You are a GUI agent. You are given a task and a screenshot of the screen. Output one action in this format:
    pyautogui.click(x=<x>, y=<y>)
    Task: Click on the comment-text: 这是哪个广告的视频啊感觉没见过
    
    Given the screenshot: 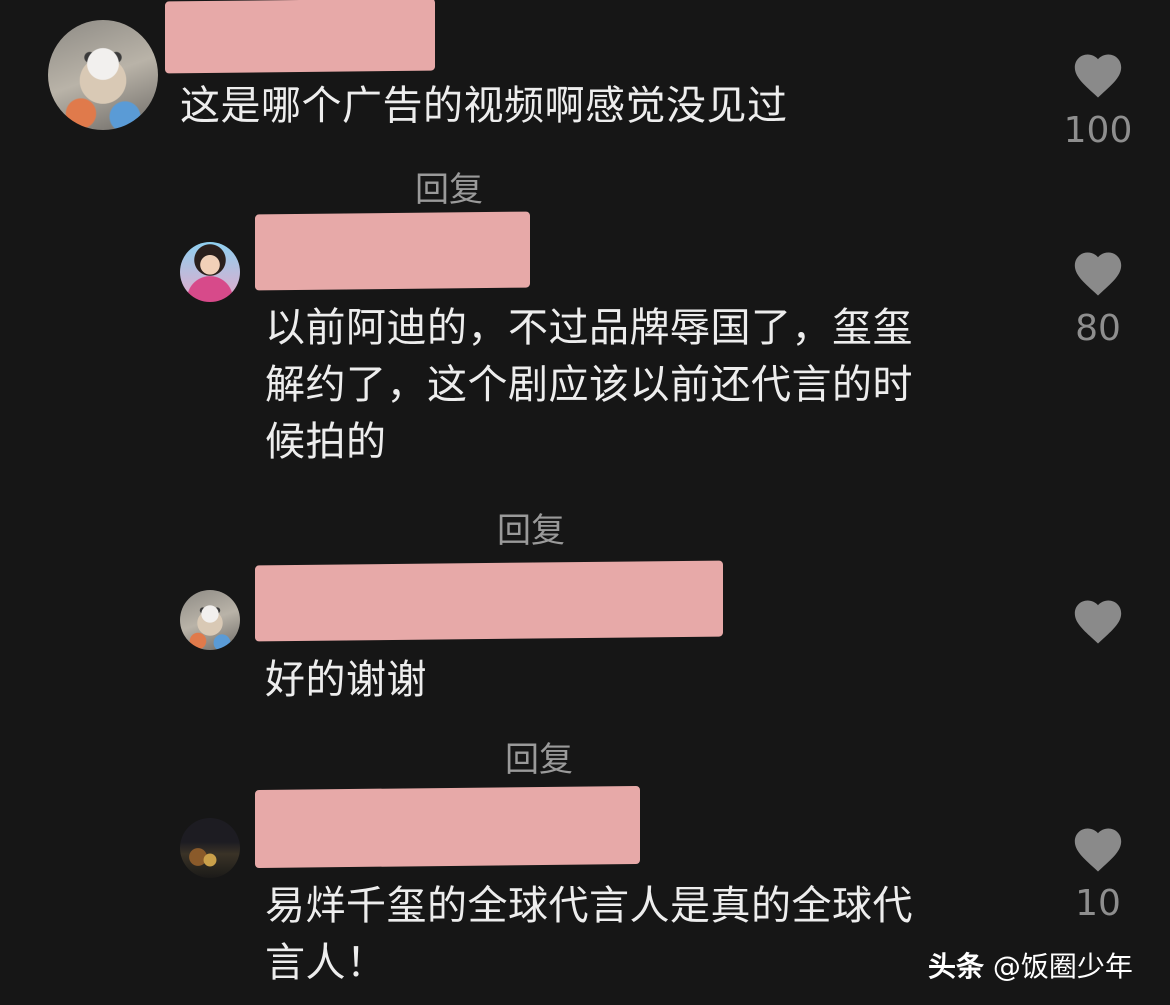 What is the action you would take?
    pyautogui.click(x=484, y=106)
    